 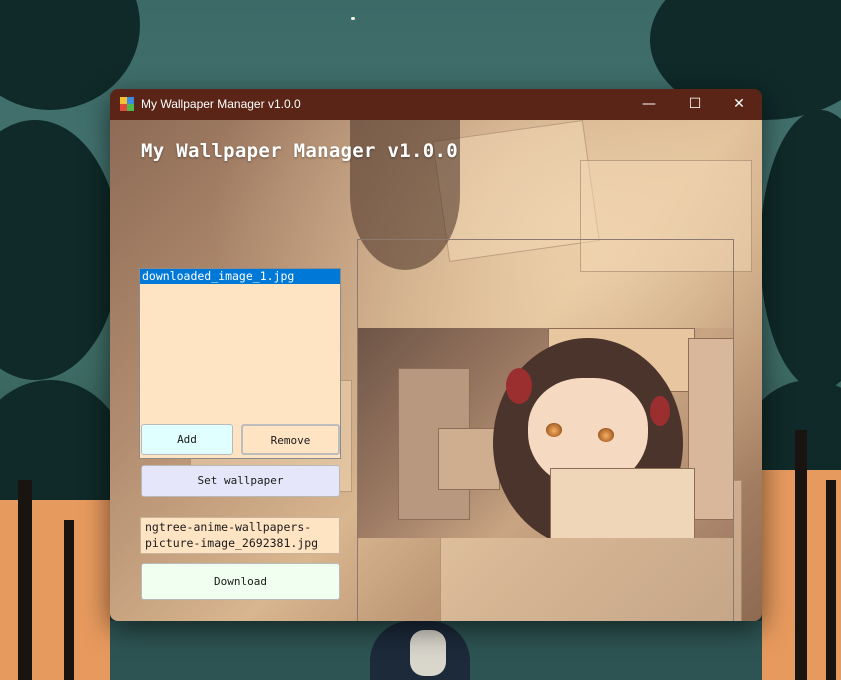 I want to click on close-button: ✕, so click(x=739, y=104).